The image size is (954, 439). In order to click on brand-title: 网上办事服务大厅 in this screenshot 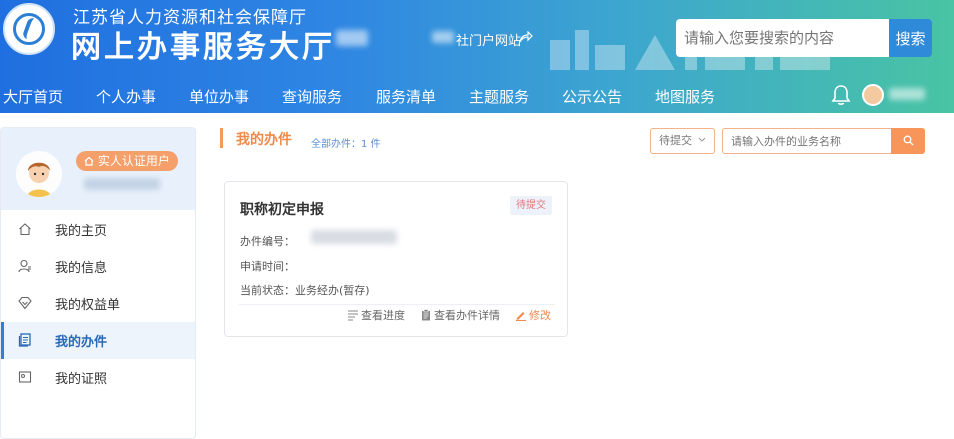, I will do `click(203, 47)`.